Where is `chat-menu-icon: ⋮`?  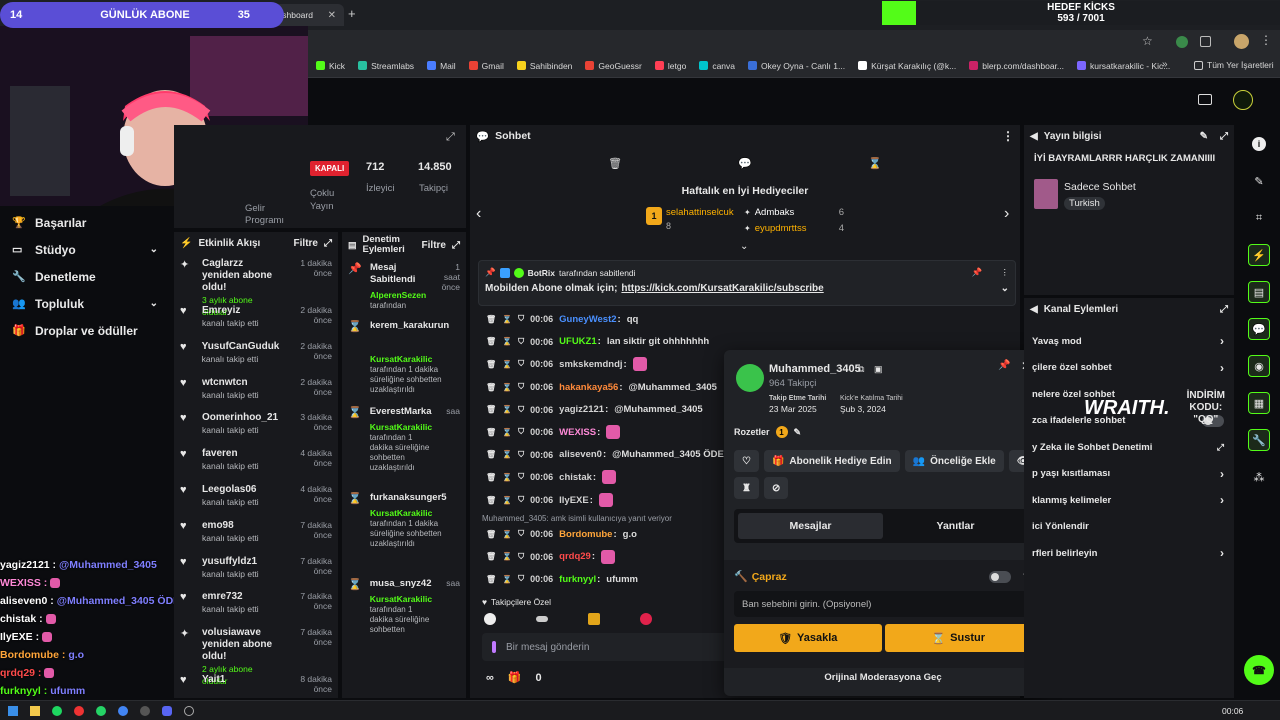 chat-menu-icon: ⋮ is located at coordinates (1008, 136).